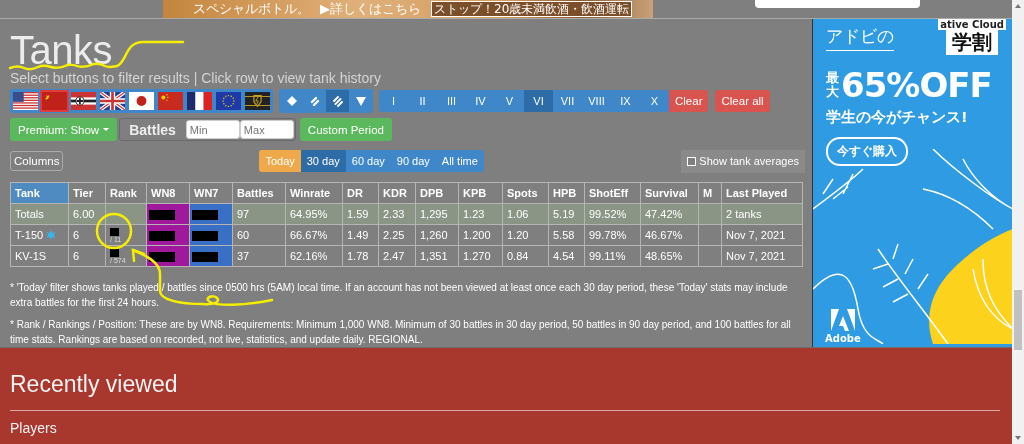  Describe the element at coordinates (518, 256) in the screenshot. I see `table-cell: 0.84` at that location.